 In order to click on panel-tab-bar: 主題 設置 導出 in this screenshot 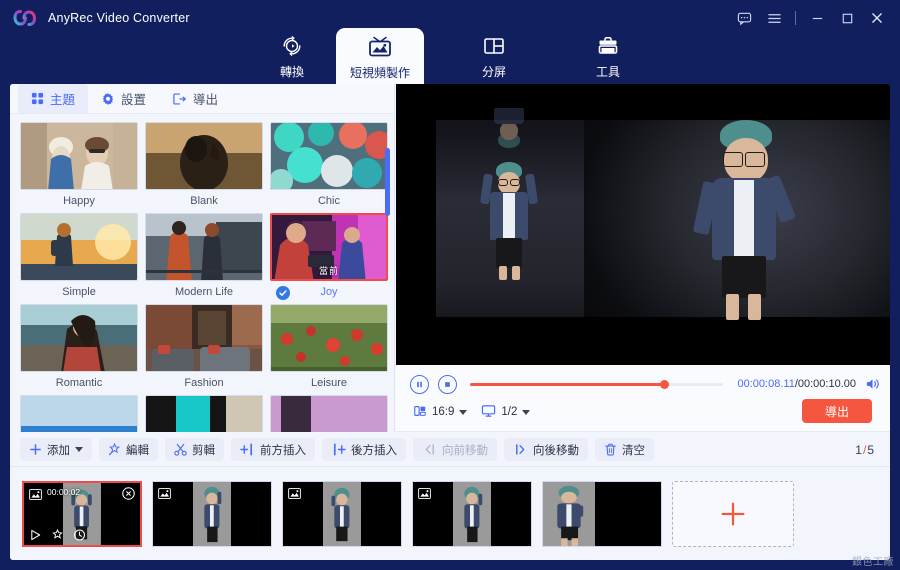, I will do `click(202, 99)`.